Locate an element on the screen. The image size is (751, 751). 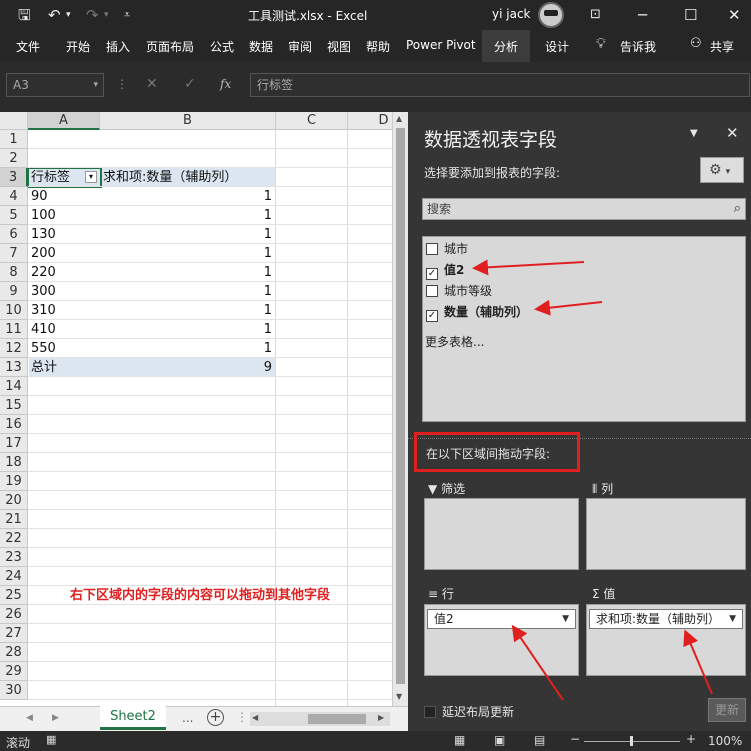
page-layout-icon: ▣ is located at coordinates (499, 740).